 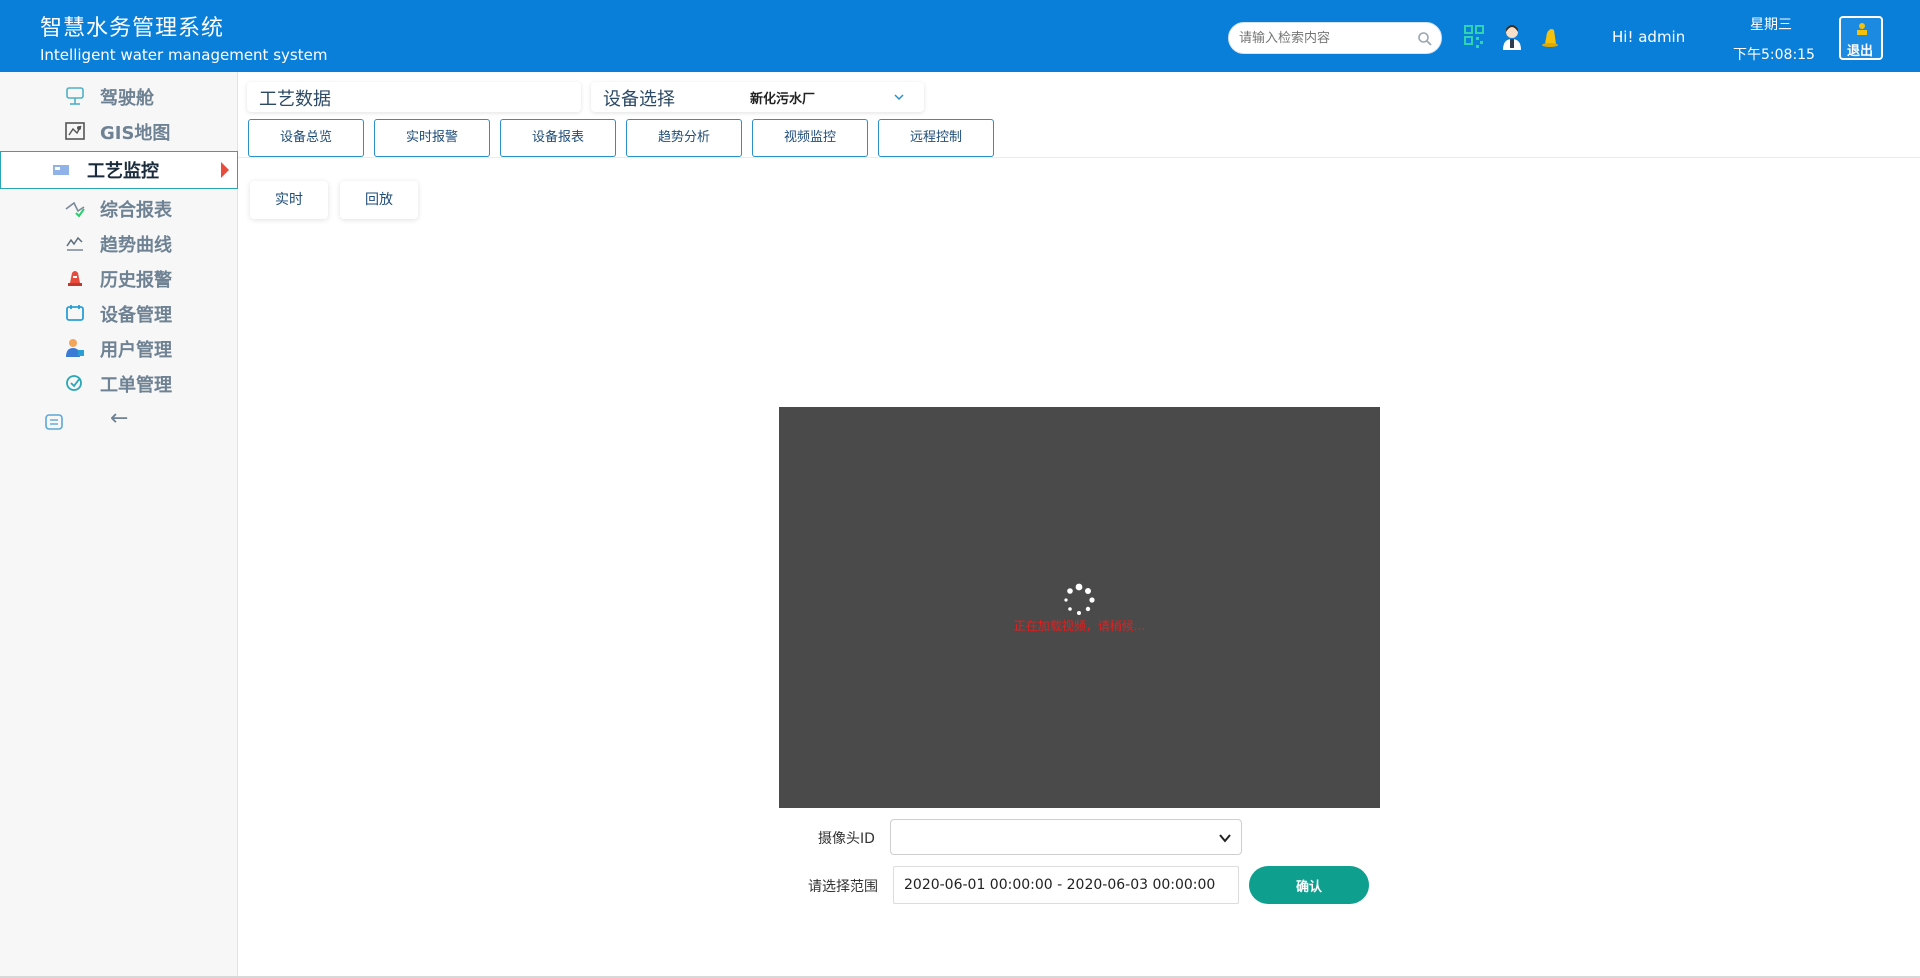 I want to click on sidebar-item-label: 历史报警, so click(x=136, y=280).